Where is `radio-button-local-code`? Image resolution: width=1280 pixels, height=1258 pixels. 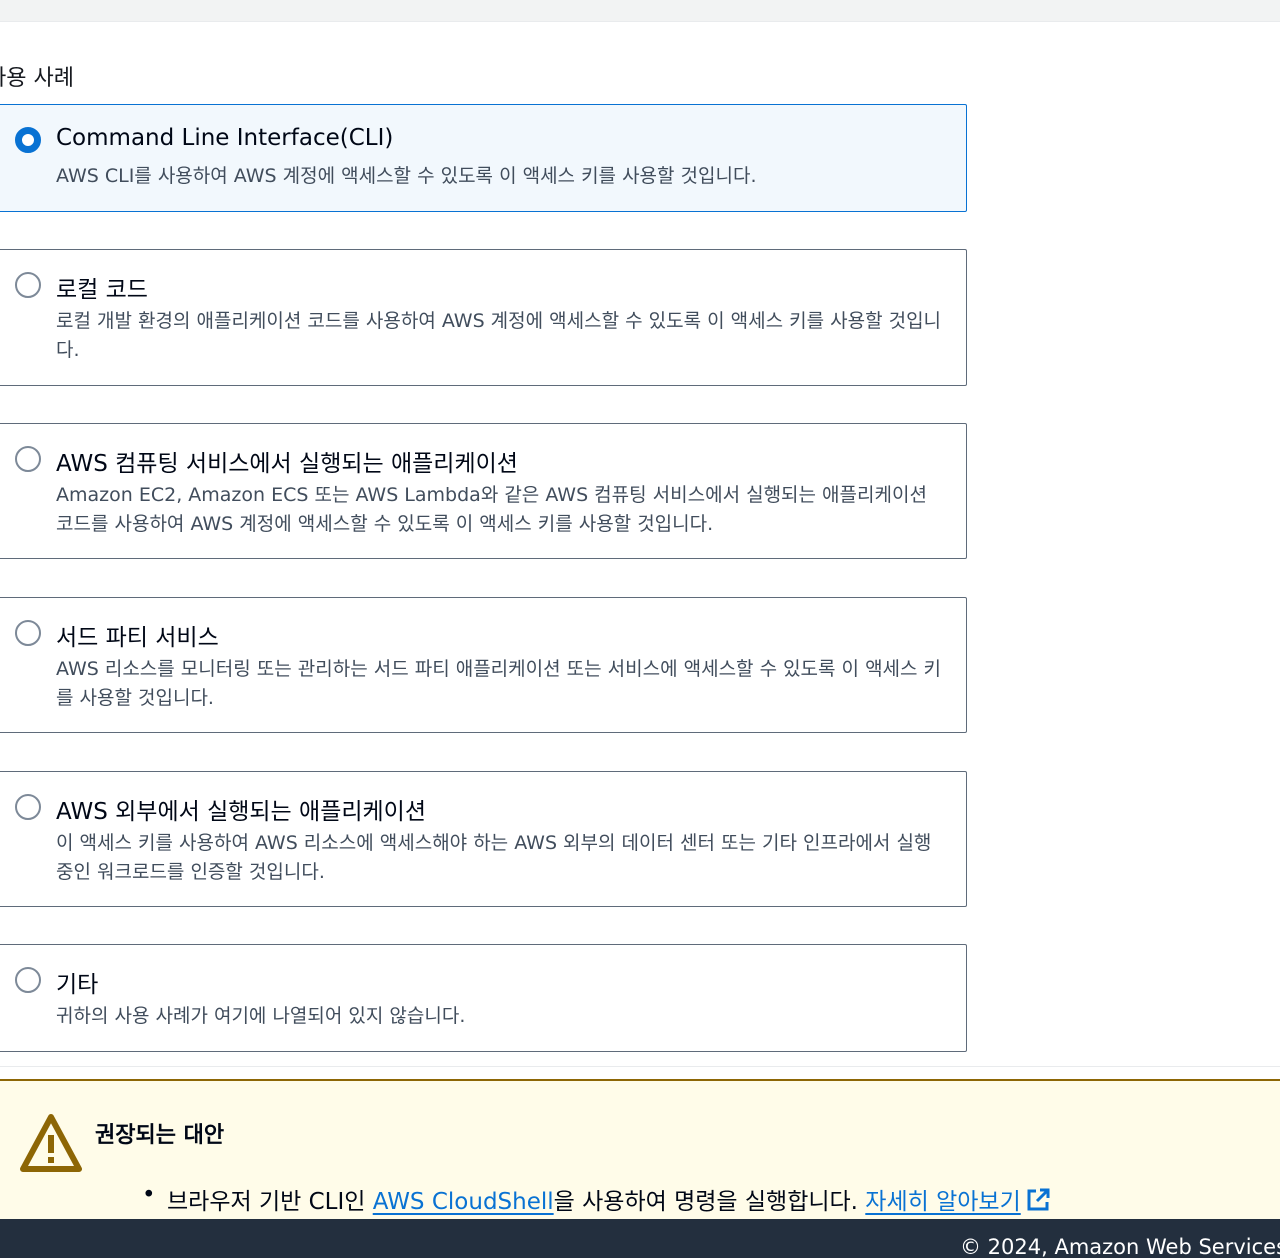 radio-button-local-code is located at coordinates (28, 285).